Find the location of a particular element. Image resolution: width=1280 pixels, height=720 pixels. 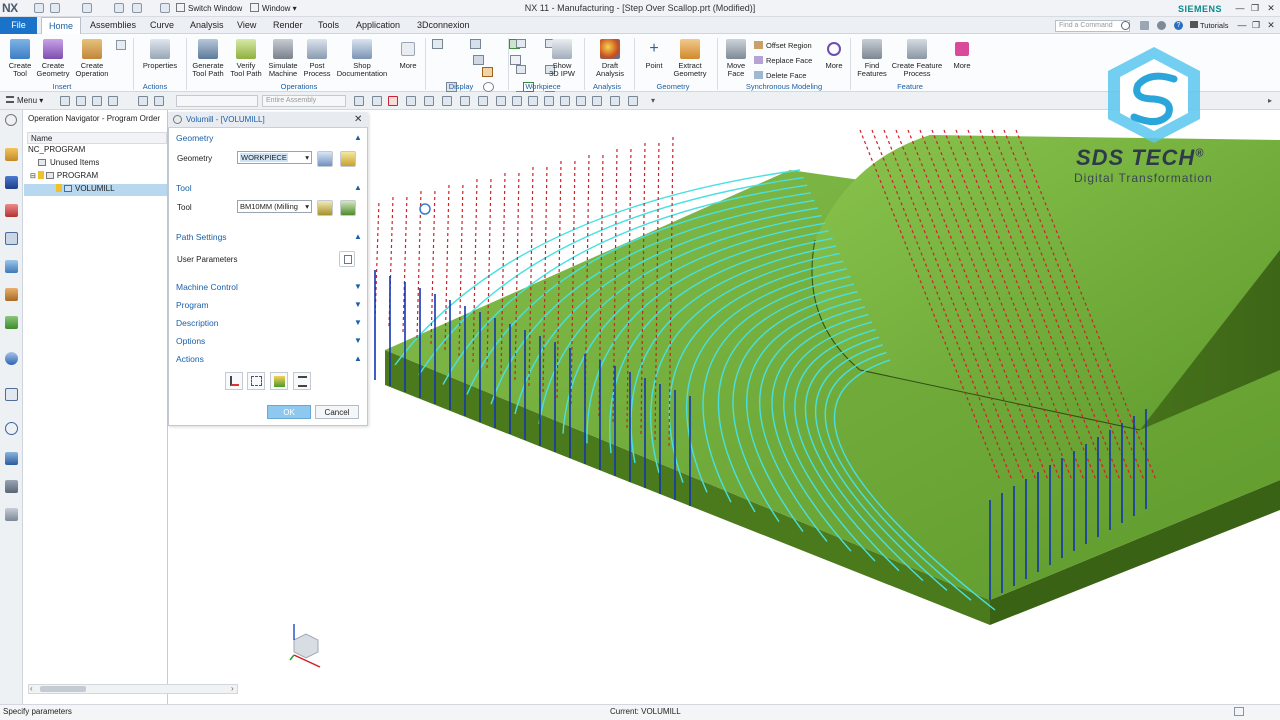

section-path-settings-header: Path Settings is located at coordinates (201, 237).